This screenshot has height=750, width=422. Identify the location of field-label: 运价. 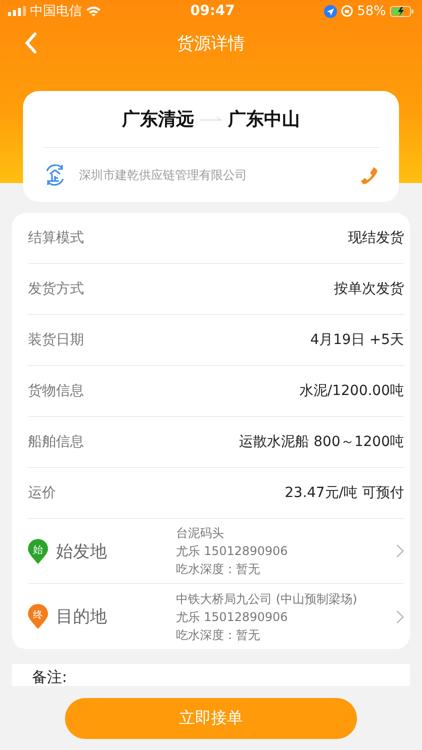
(42, 493).